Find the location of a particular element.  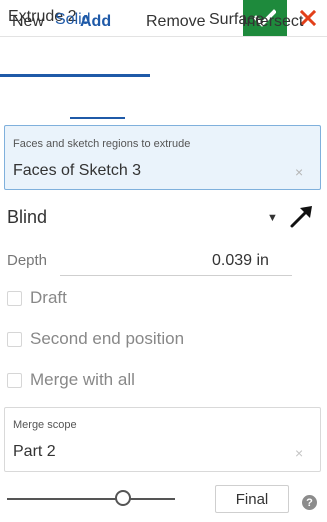

chevron-down-icon: ▼ is located at coordinates (272, 218).